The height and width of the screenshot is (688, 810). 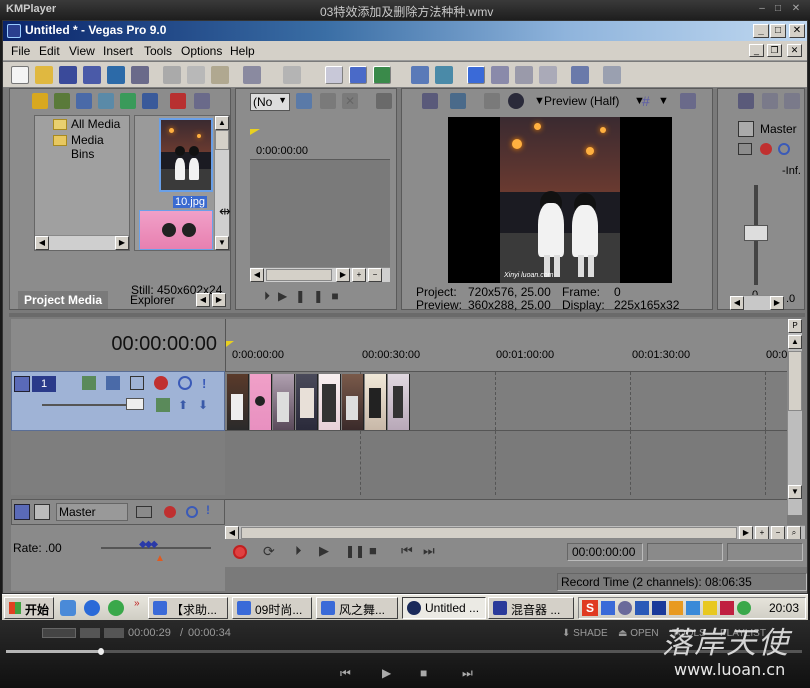 I want to click on envelope-edit-tool-icon, so click(x=500, y=75).